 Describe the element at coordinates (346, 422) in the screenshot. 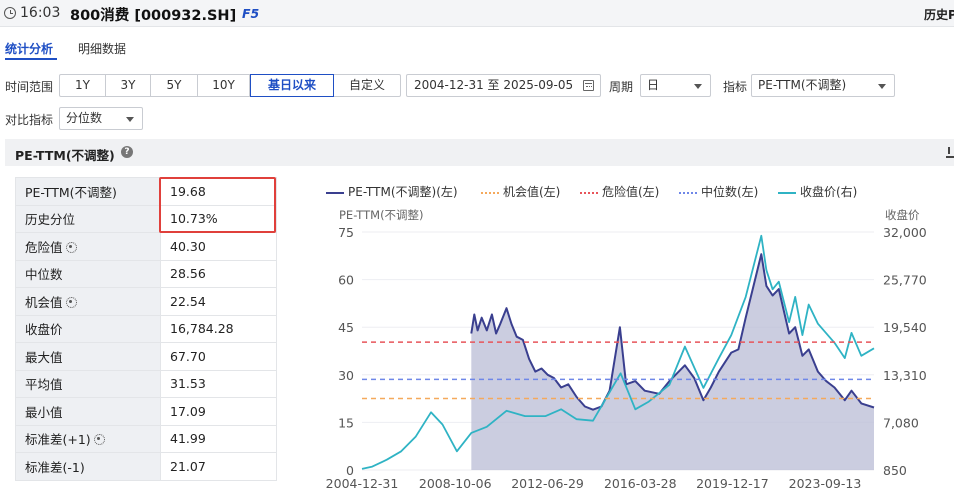

I see `left-tick-label: 15` at that location.